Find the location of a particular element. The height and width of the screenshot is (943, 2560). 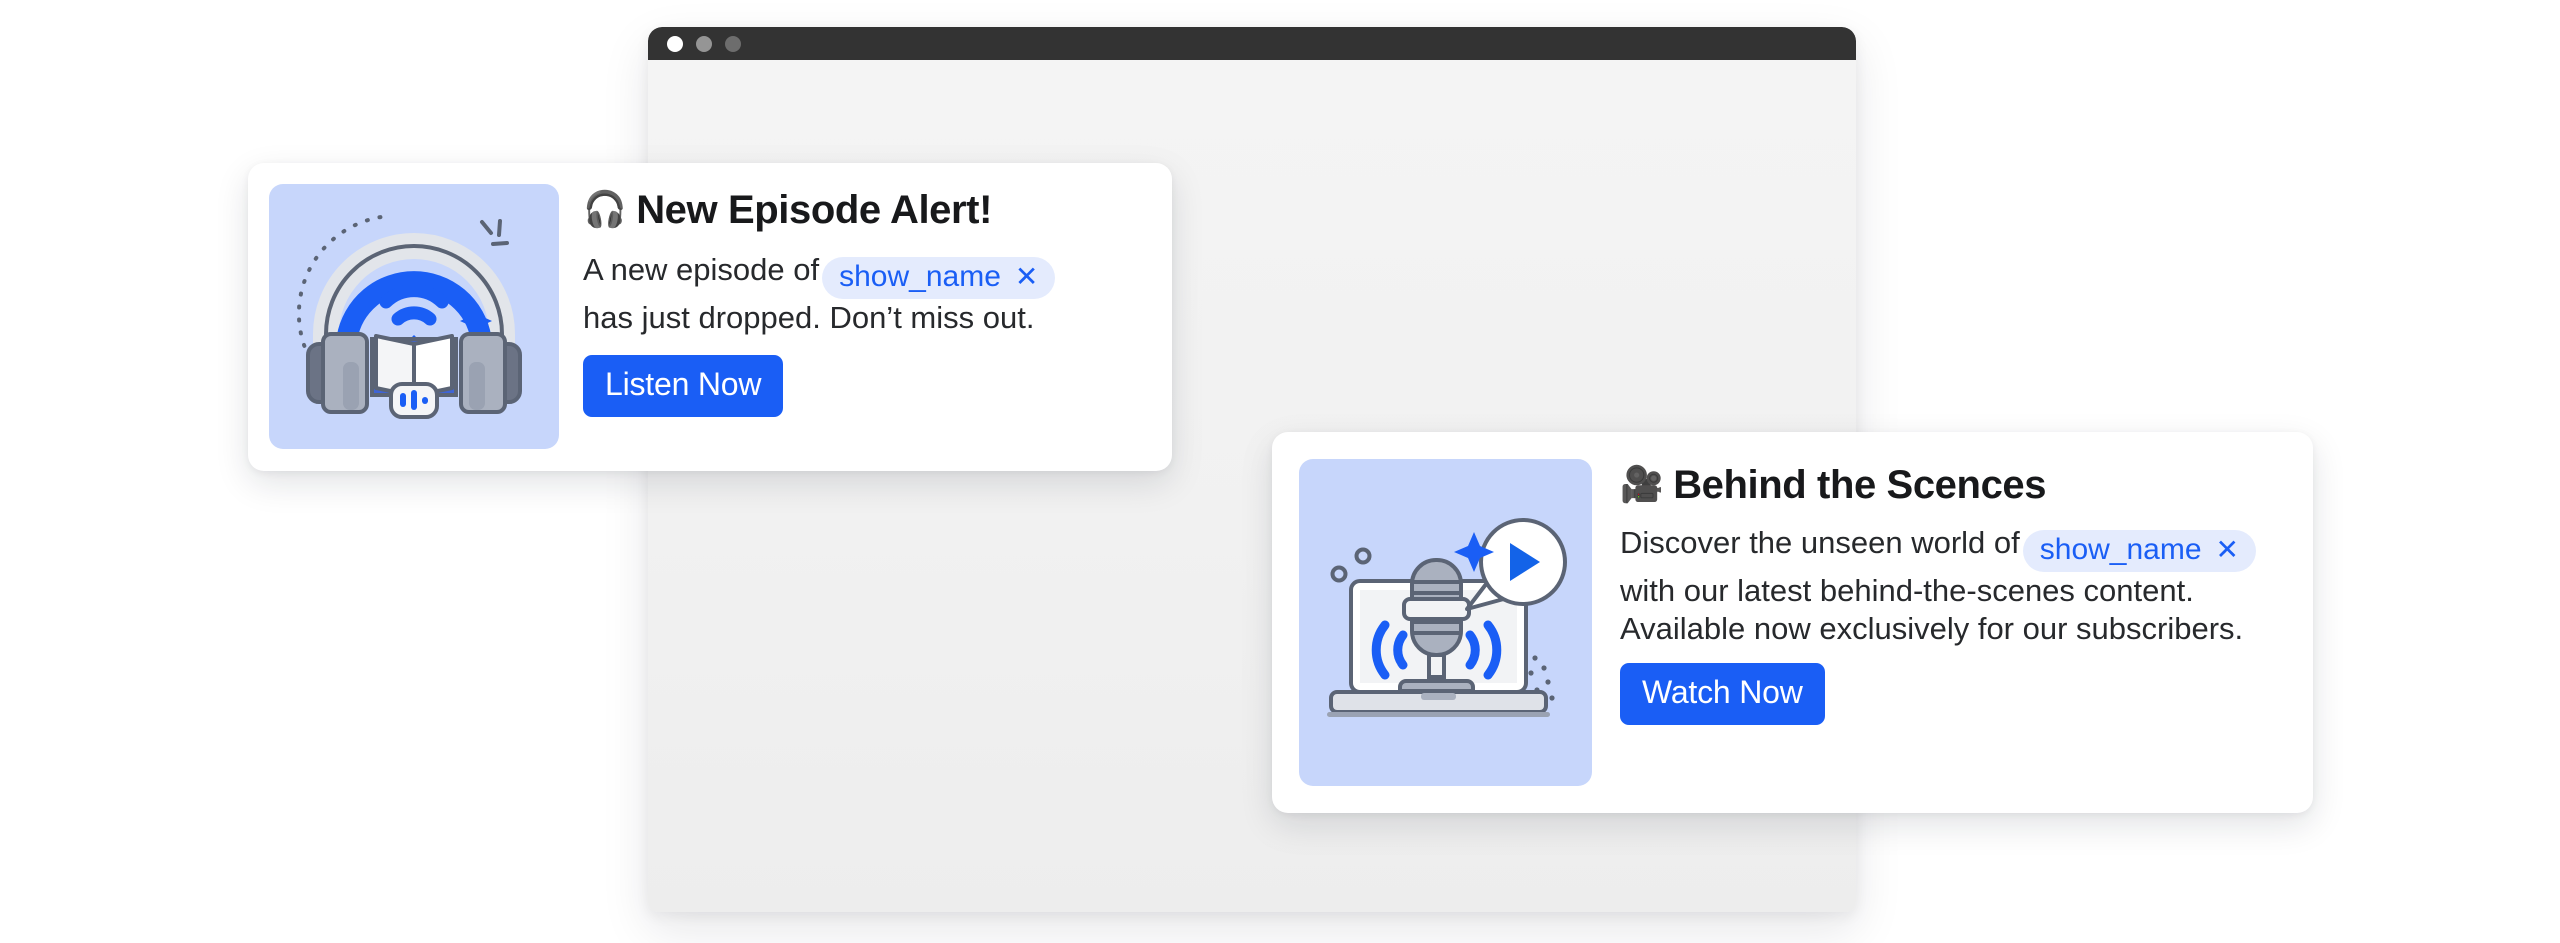

laptop-microphone-illustration is located at coordinates (1445, 622).